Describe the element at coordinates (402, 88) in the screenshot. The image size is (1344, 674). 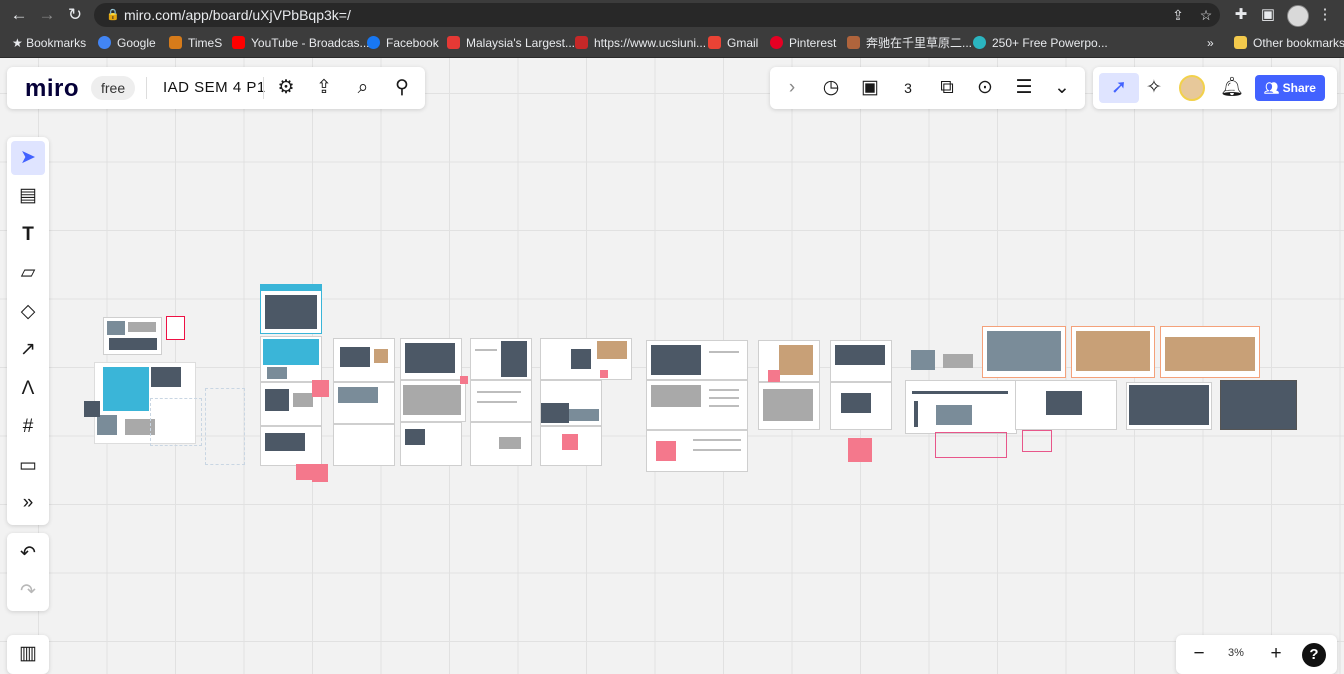
I see `apps-plug-icon: ⚲` at that location.